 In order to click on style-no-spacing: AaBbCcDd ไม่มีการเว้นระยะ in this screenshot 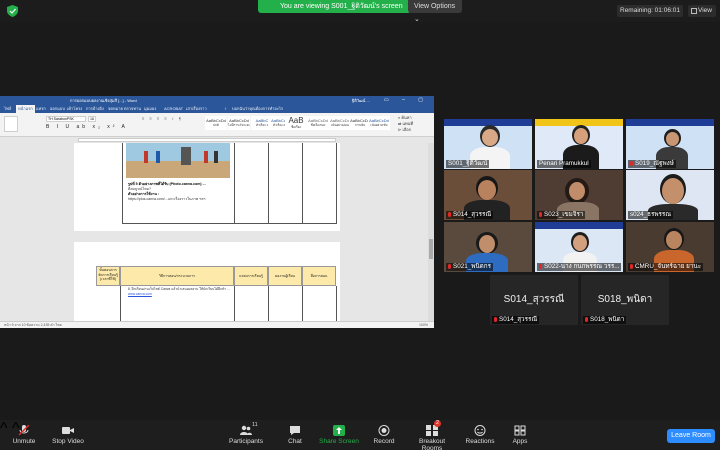, I will do `click(239, 123)`.